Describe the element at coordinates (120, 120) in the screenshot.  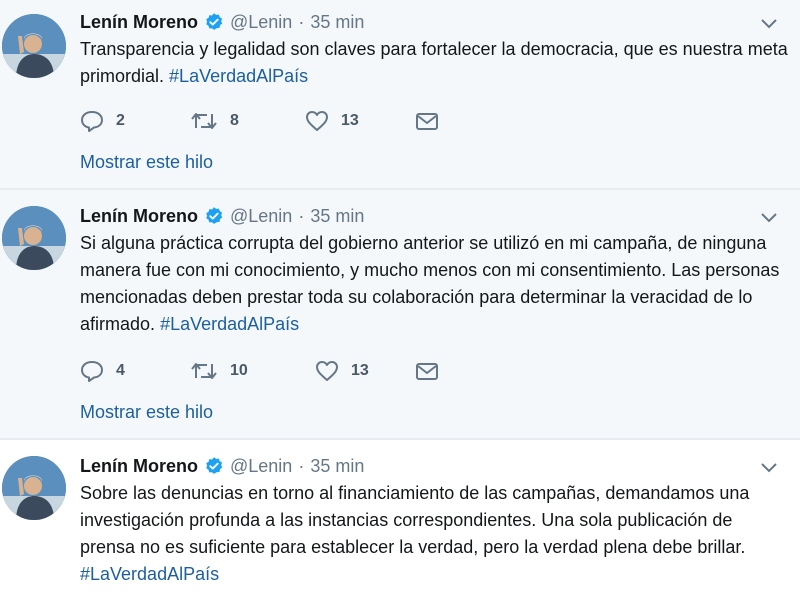
I see `reply-count: 2` at that location.